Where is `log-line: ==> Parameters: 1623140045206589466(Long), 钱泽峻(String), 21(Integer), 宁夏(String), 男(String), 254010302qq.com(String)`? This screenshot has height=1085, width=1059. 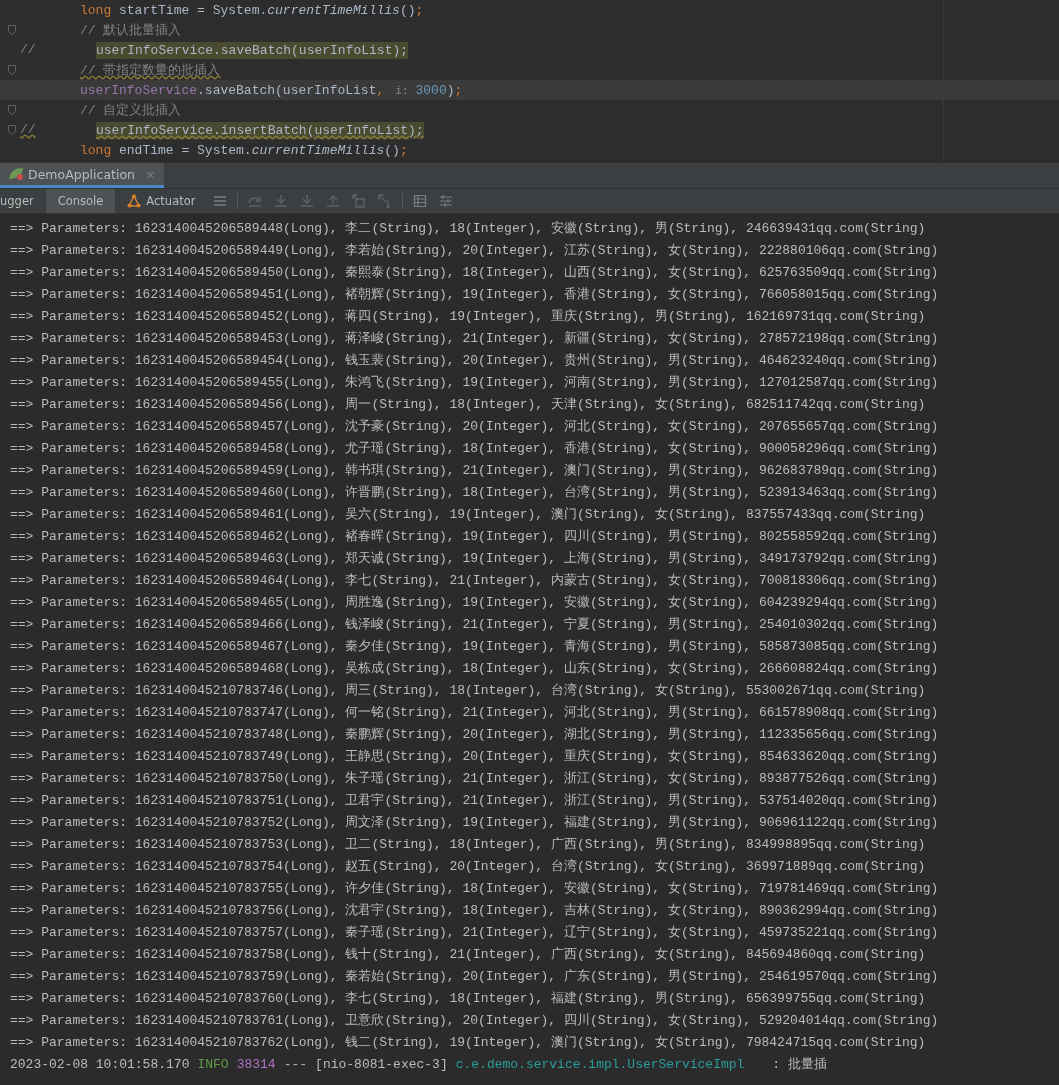 log-line: ==> Parameters: 1623140045206589466(Long), 钱泽峻(String), 21(Integer), 宁夏(String), 男(String), 254010302qq.com(String) is located at coordinates (475, 625).